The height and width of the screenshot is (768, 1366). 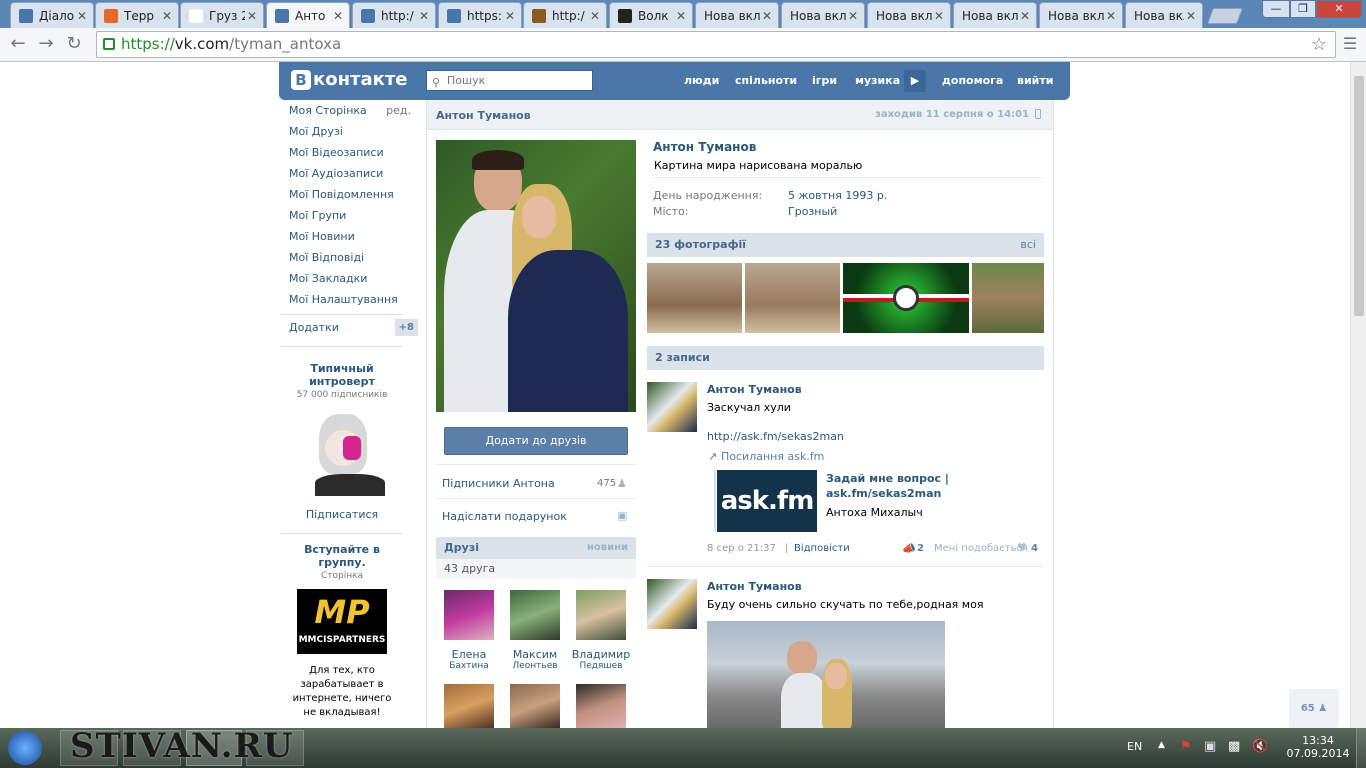 I want to click on new-tab-button, so click(x=1225, y=16).